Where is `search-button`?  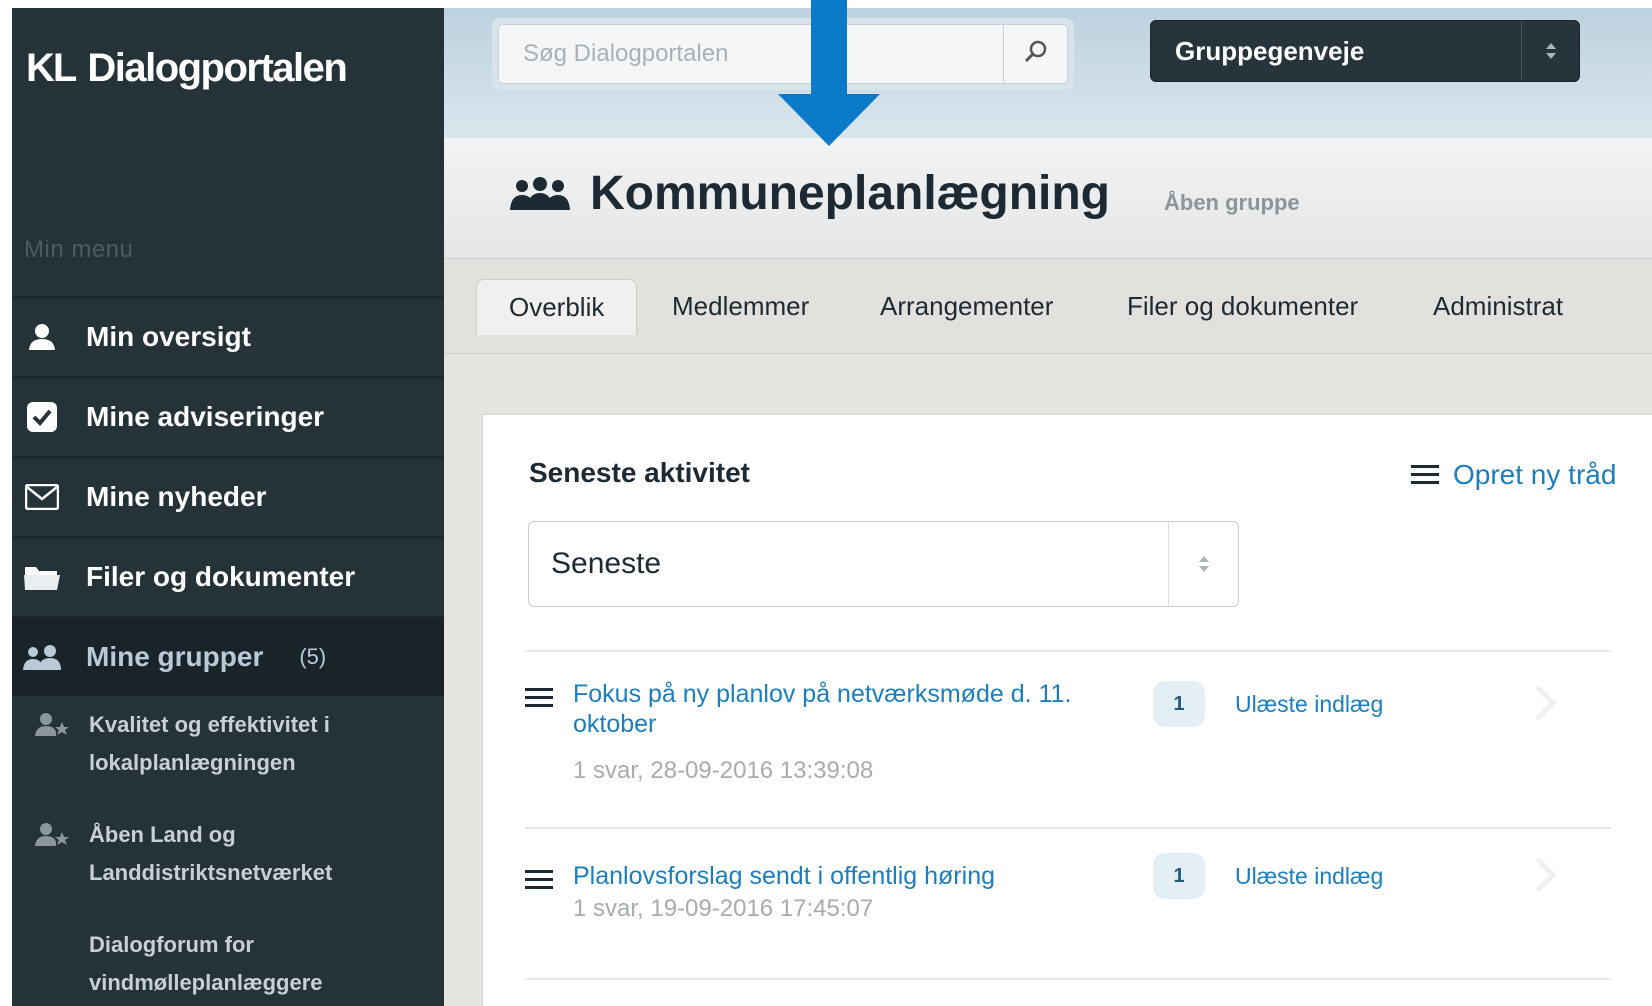 search-button is located at coordinates (1035, 54).